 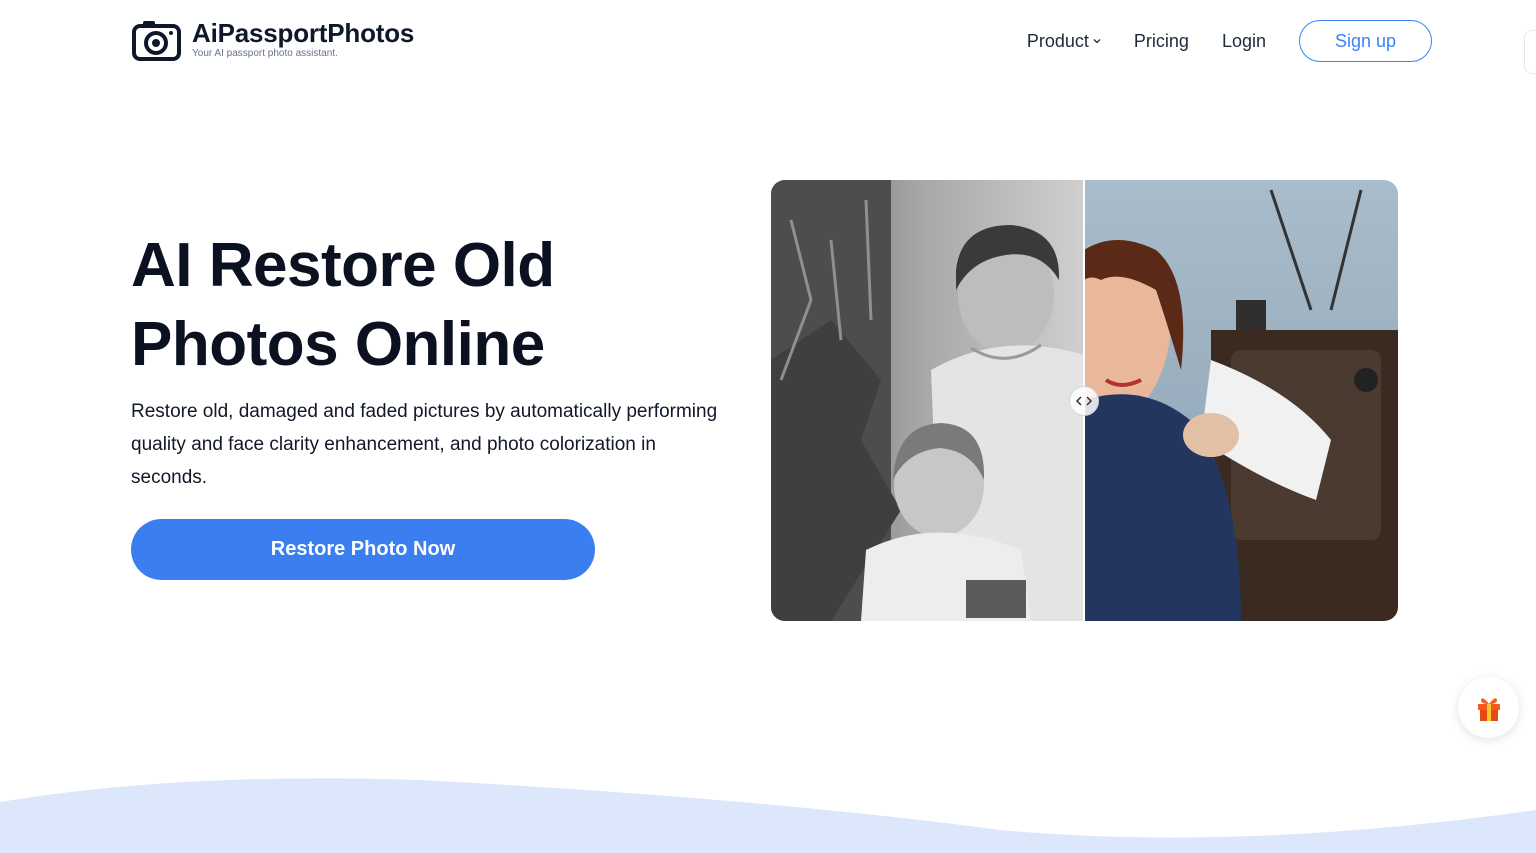 I want to click on title-line-2: Photos Online, so click(x=338, y=344).